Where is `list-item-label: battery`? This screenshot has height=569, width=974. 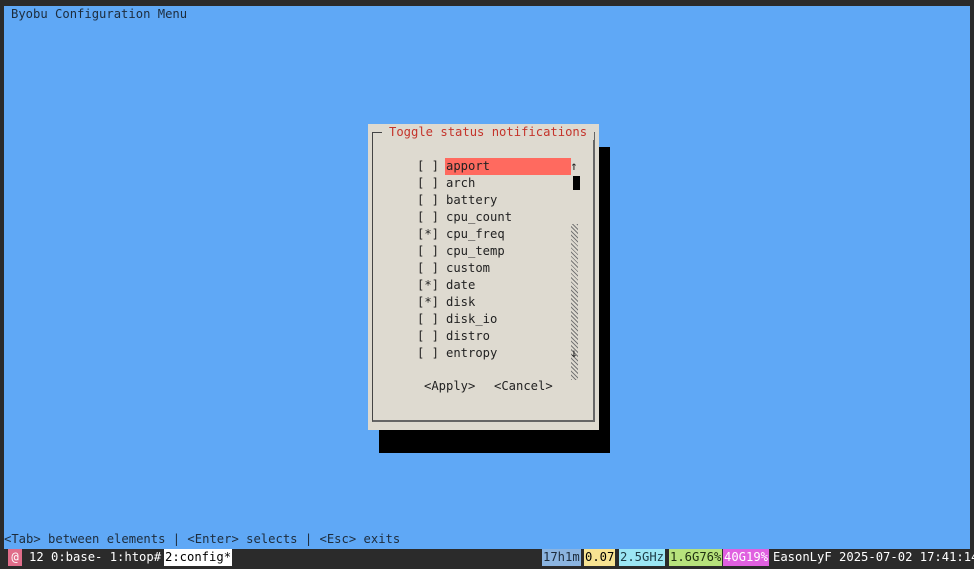 list-item-label: battery is located at coordinates (472, 200).